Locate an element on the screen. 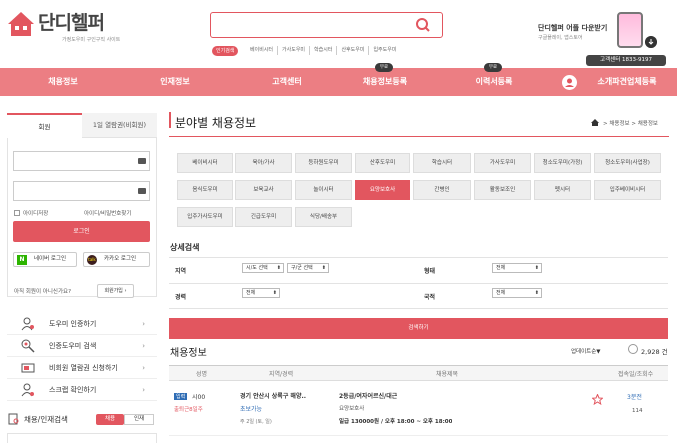 The image size is (677, 443). category-button: 육아/가사 is located at coordinates (263, 163).